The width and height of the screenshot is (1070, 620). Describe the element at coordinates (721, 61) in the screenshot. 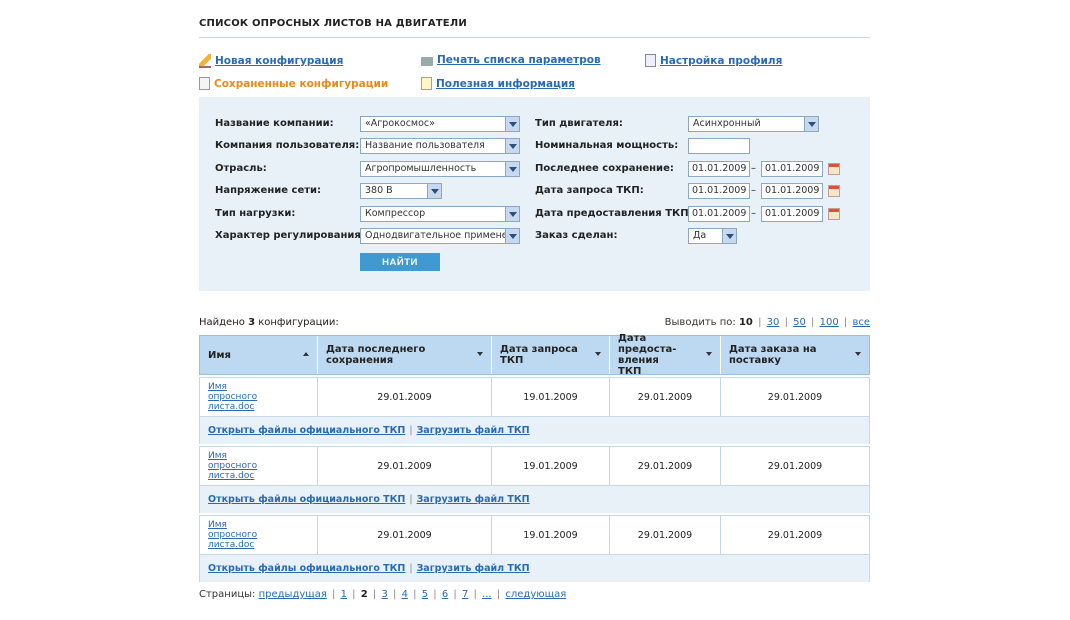

I see `profile-settings-link: Настройка профиля` at that location.